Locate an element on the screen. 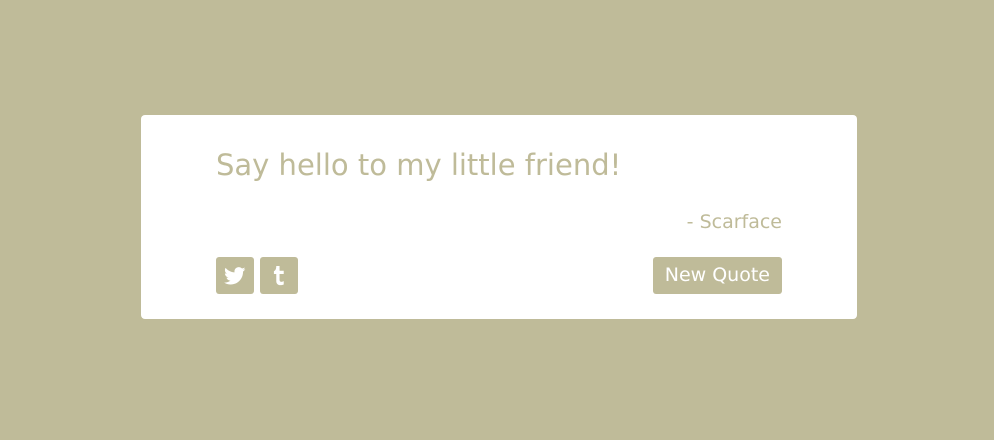 This screenshot has width=994, height=440. tweet-quote-button is located at coordinates (235, 275).